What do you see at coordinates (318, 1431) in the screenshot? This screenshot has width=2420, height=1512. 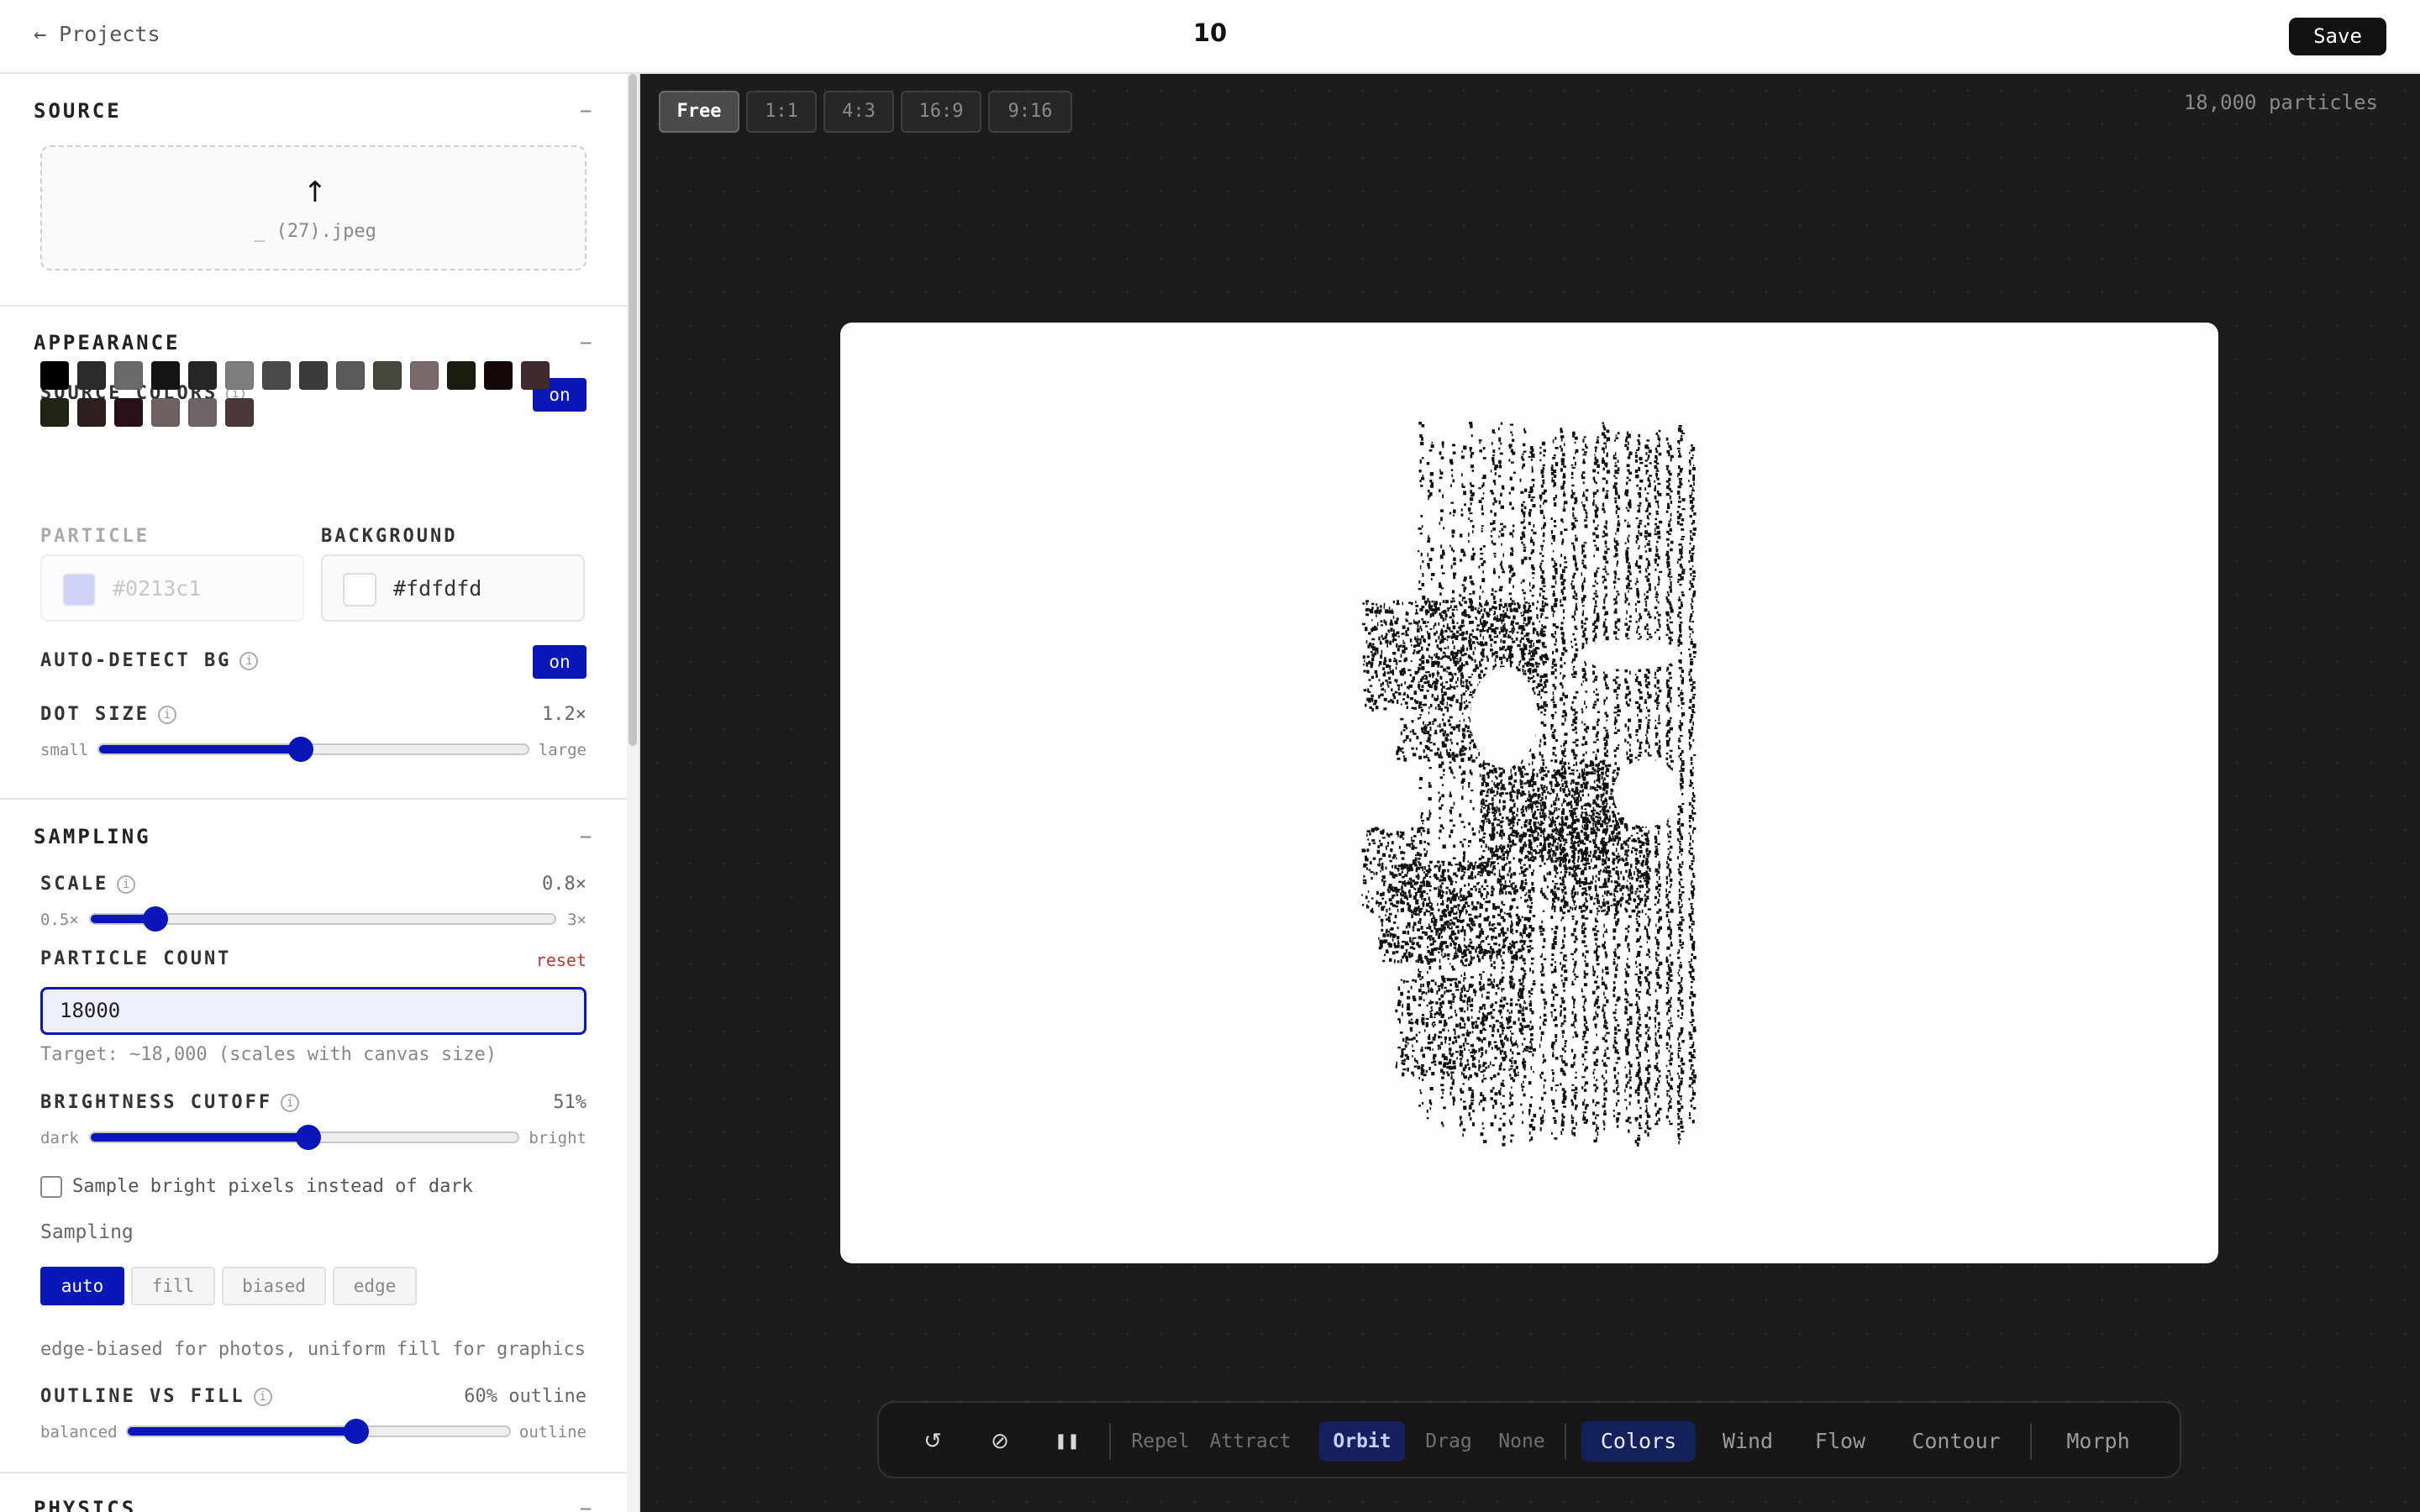 I see `outline-vs-fill-slider` at bounding box center [318, 1431].